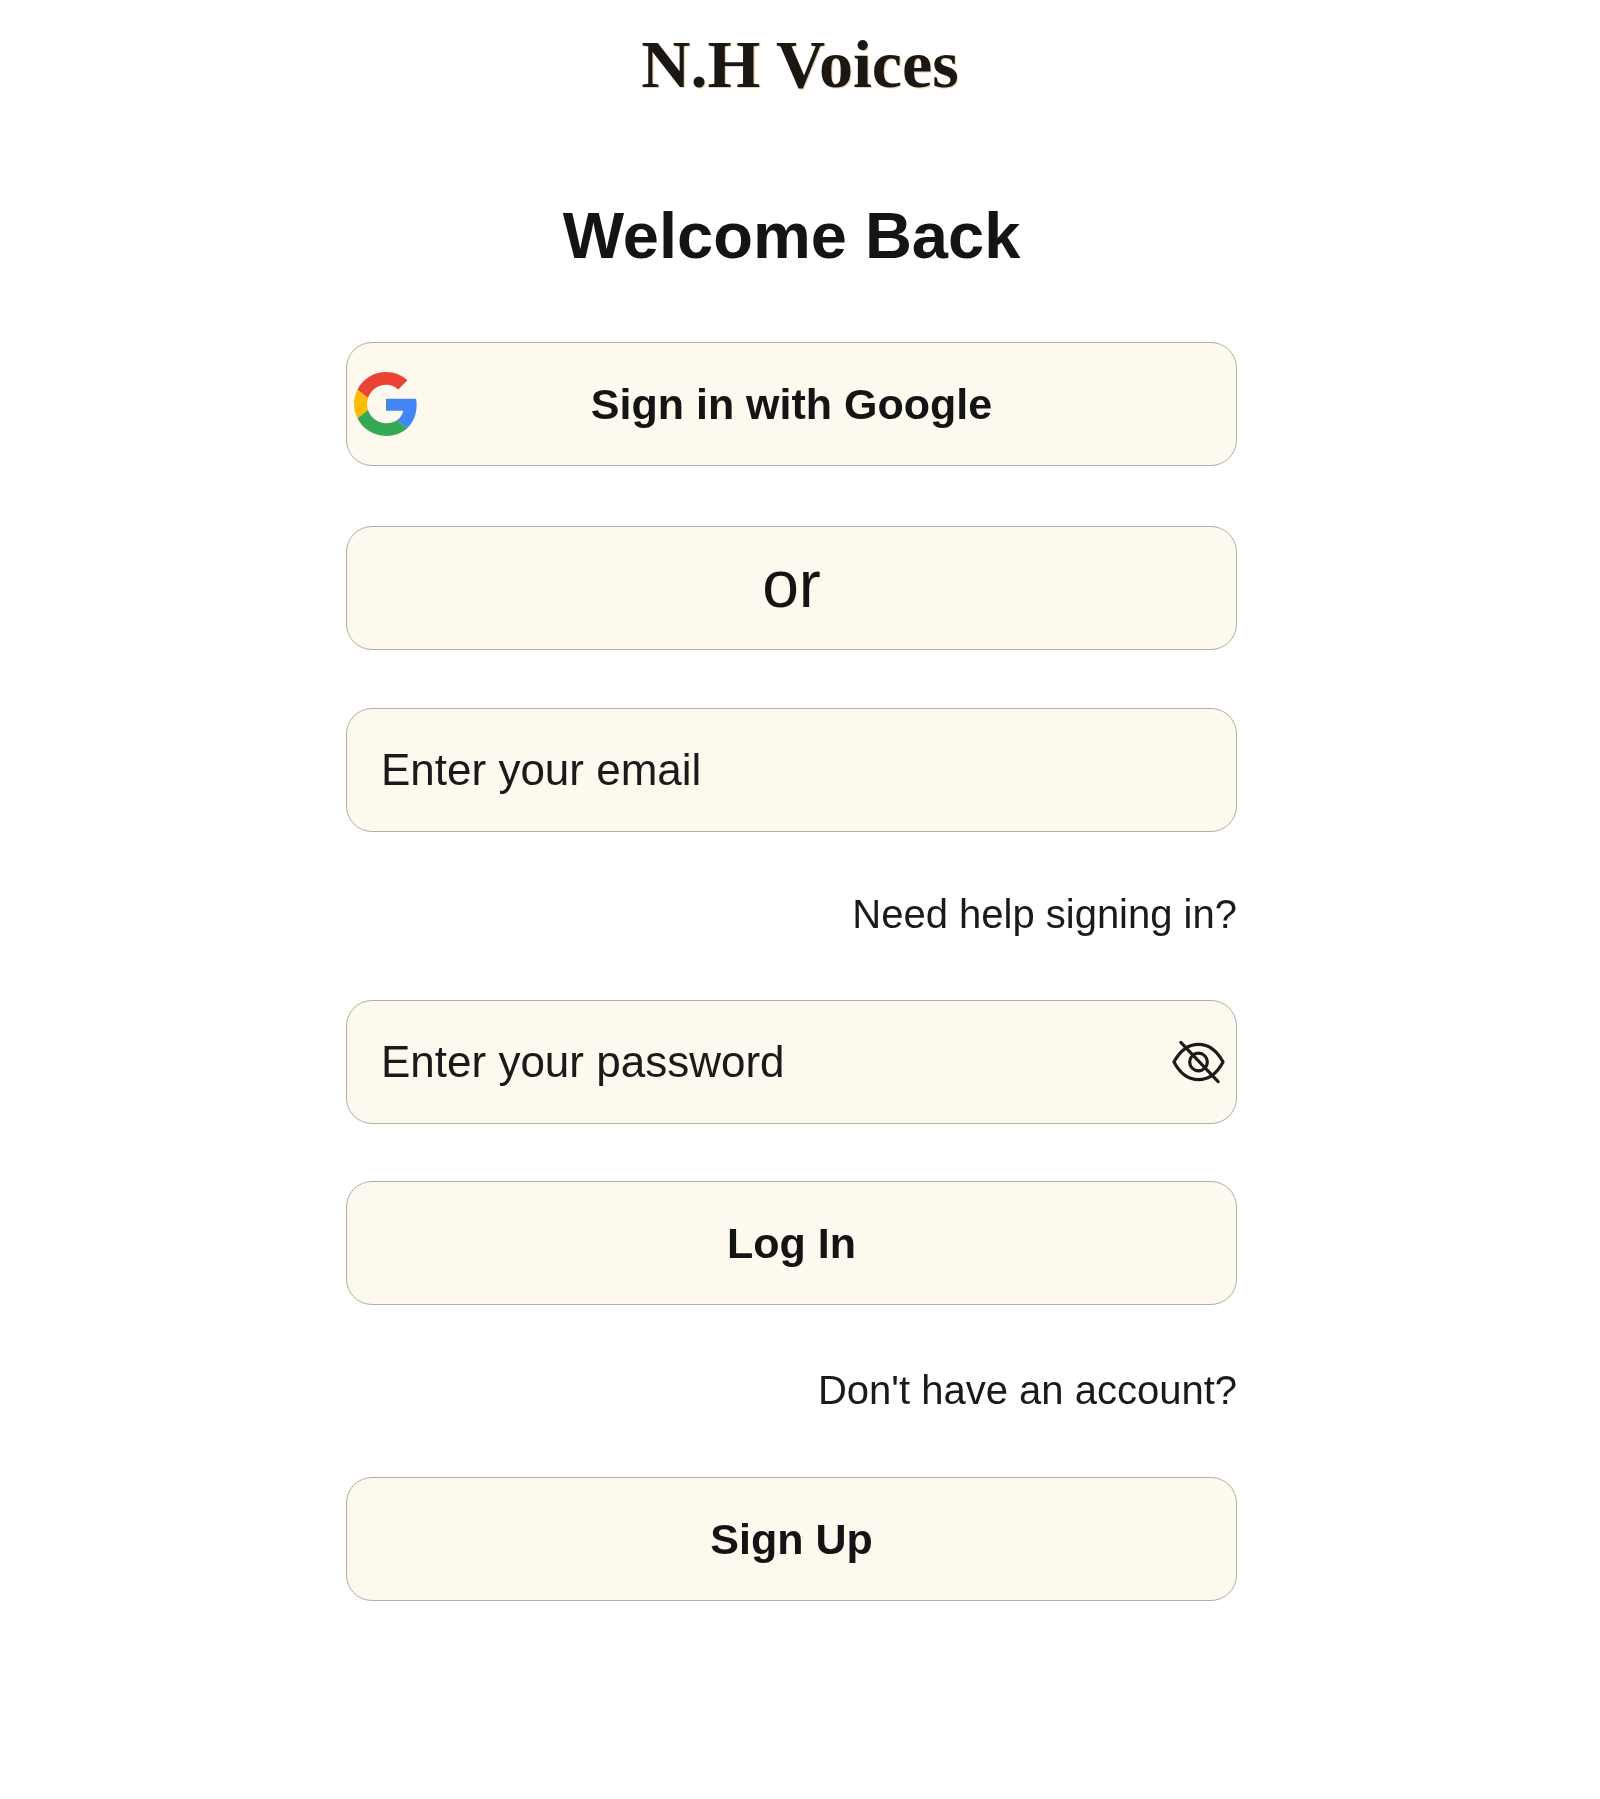  I want to click on google-g-icon, so click(386, 404).